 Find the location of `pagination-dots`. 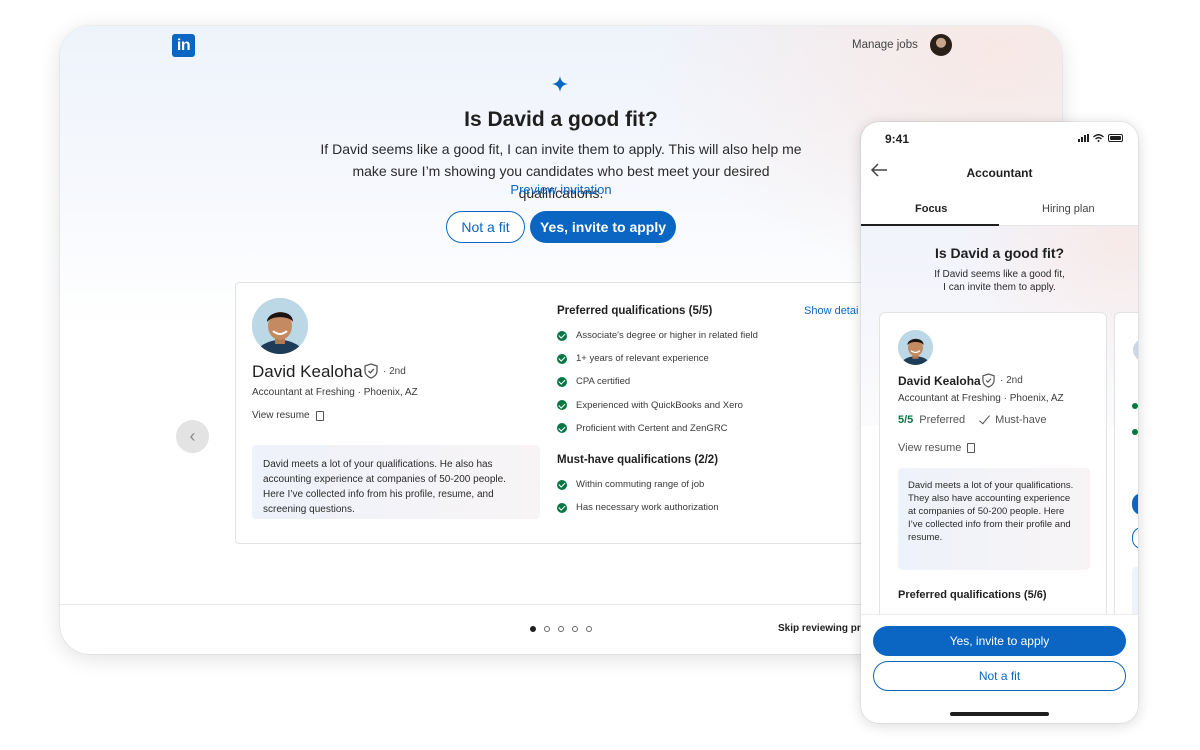

pagination-dots is located at coordinates (561, 629).